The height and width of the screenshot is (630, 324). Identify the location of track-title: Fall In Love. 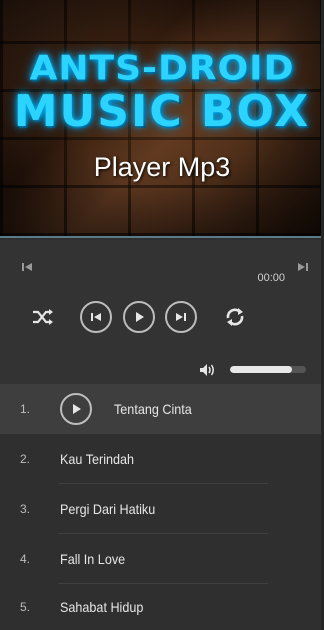
(93, 559).